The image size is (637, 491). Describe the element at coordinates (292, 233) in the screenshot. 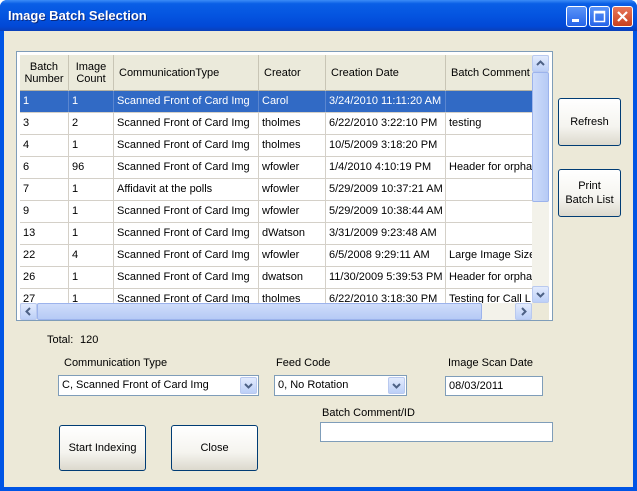

I see `table-cell: dWatson` at that location.